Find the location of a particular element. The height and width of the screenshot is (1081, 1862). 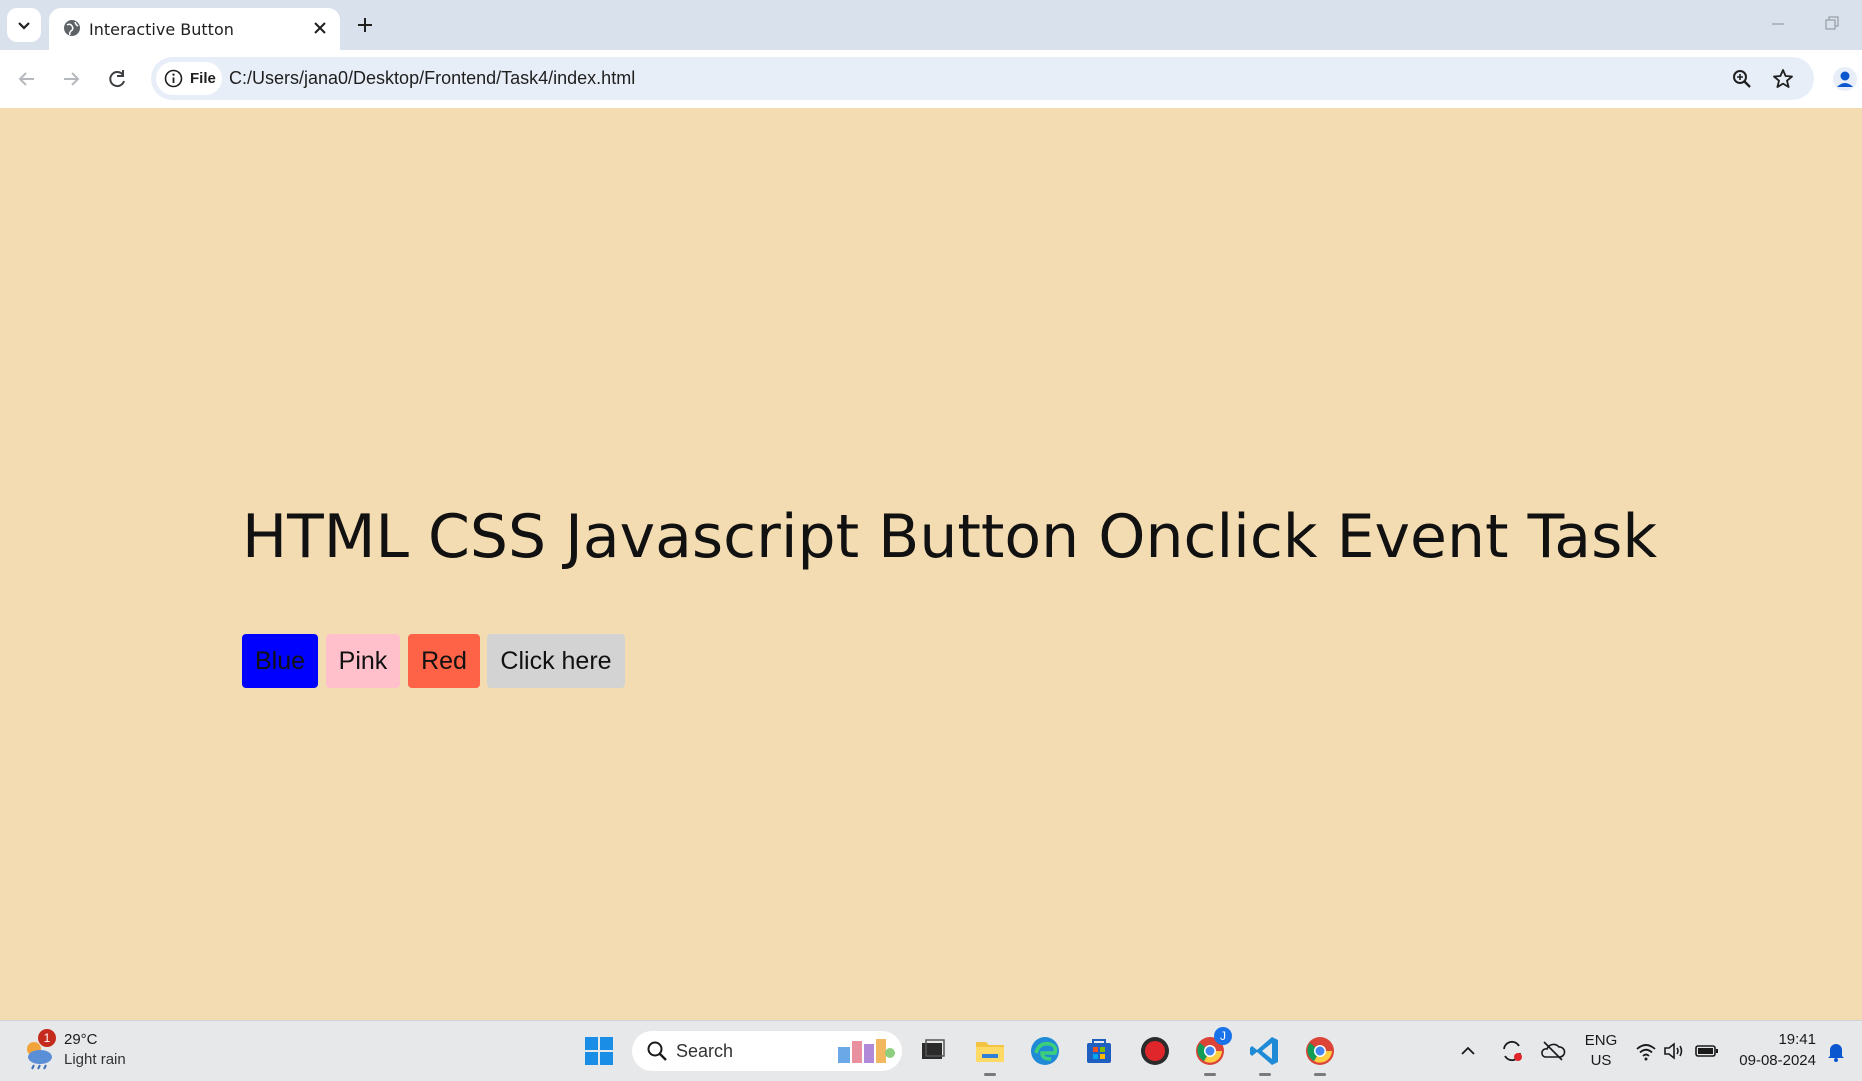

chevron-down-icon is located at coordinates (24, 26).